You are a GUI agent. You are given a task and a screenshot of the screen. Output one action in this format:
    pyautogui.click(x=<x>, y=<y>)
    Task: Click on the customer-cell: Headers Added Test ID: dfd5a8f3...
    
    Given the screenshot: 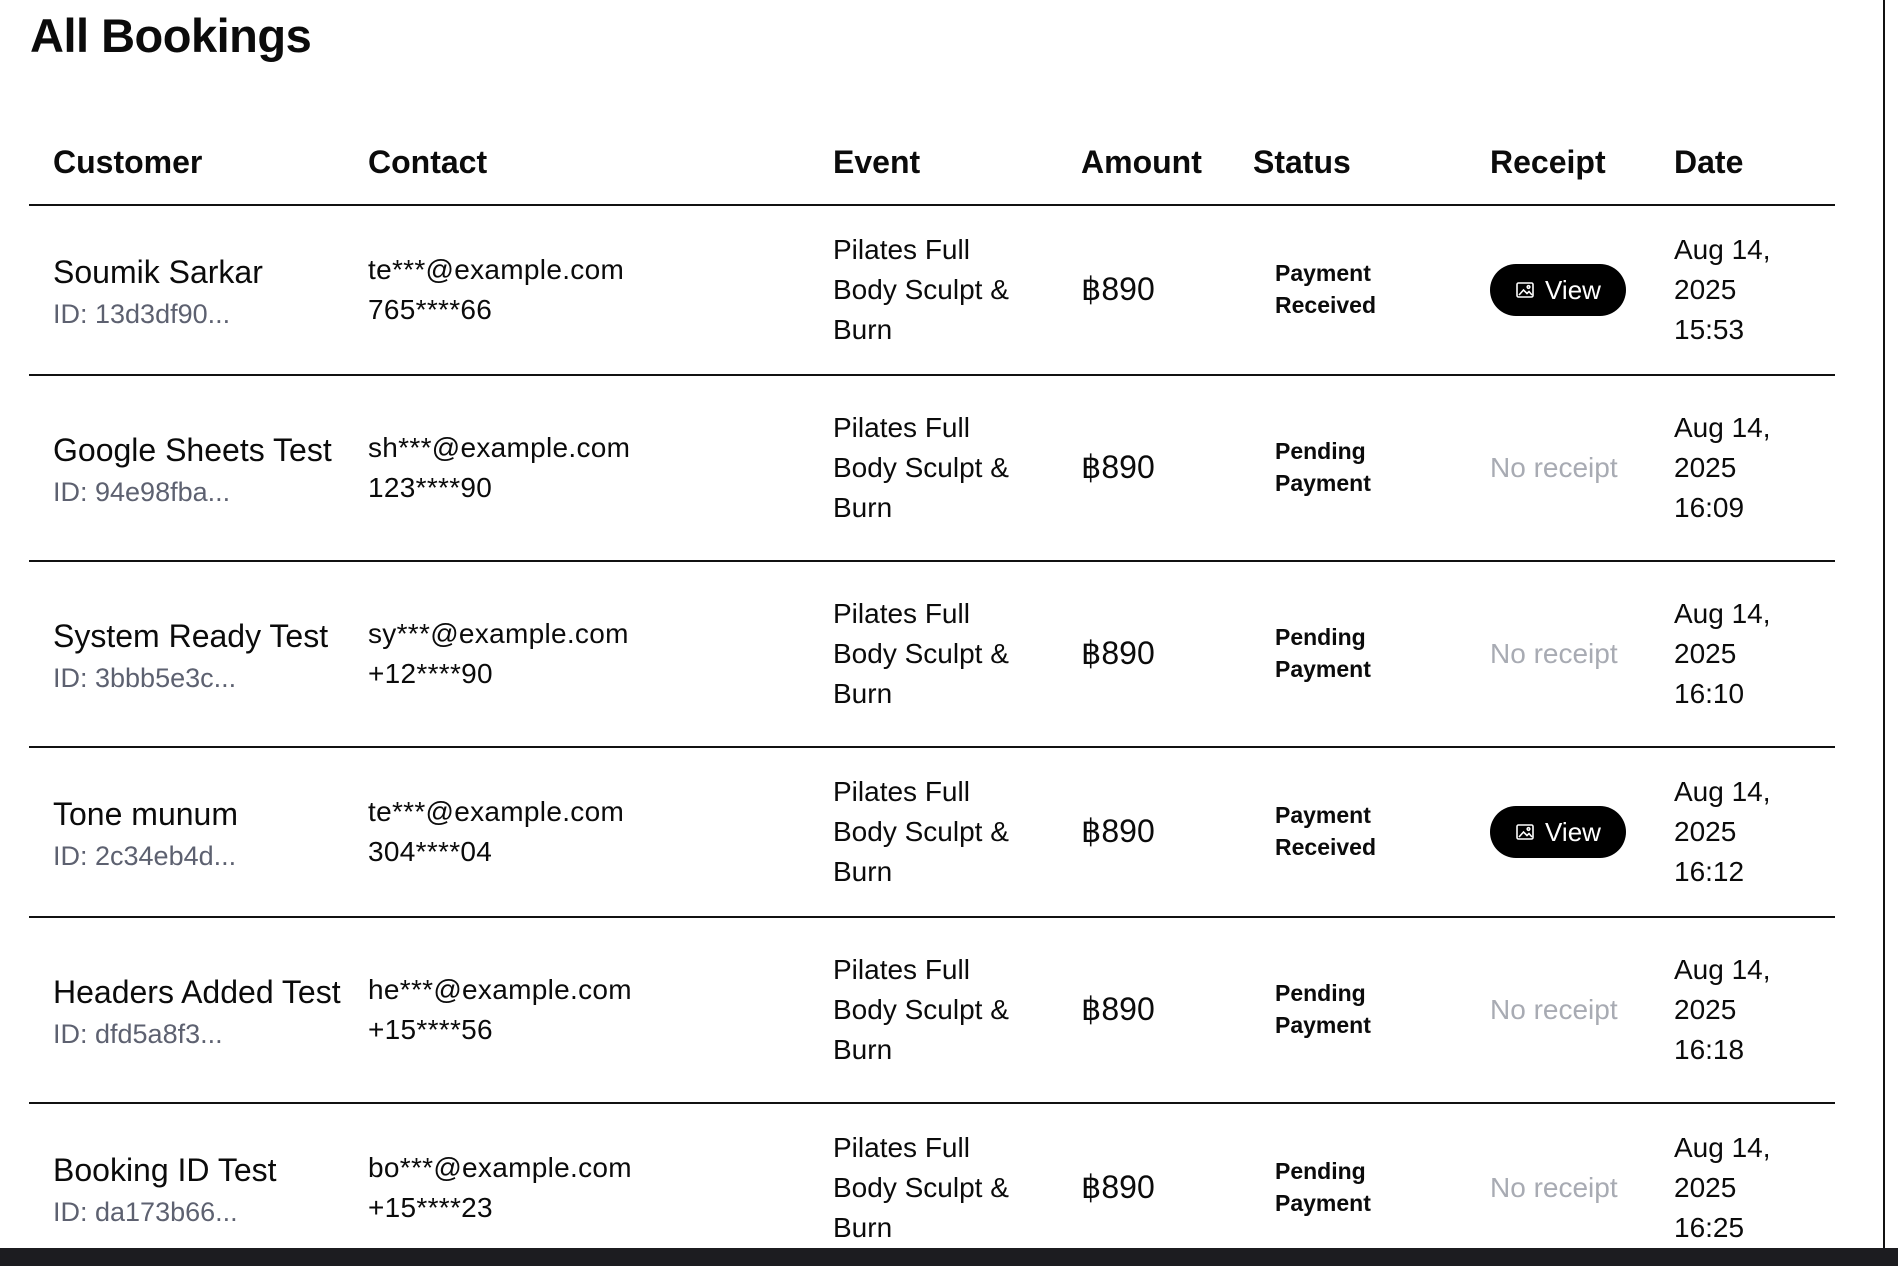 What is the action you would take?
    pyautogui.click(x=186, y=1010)
    